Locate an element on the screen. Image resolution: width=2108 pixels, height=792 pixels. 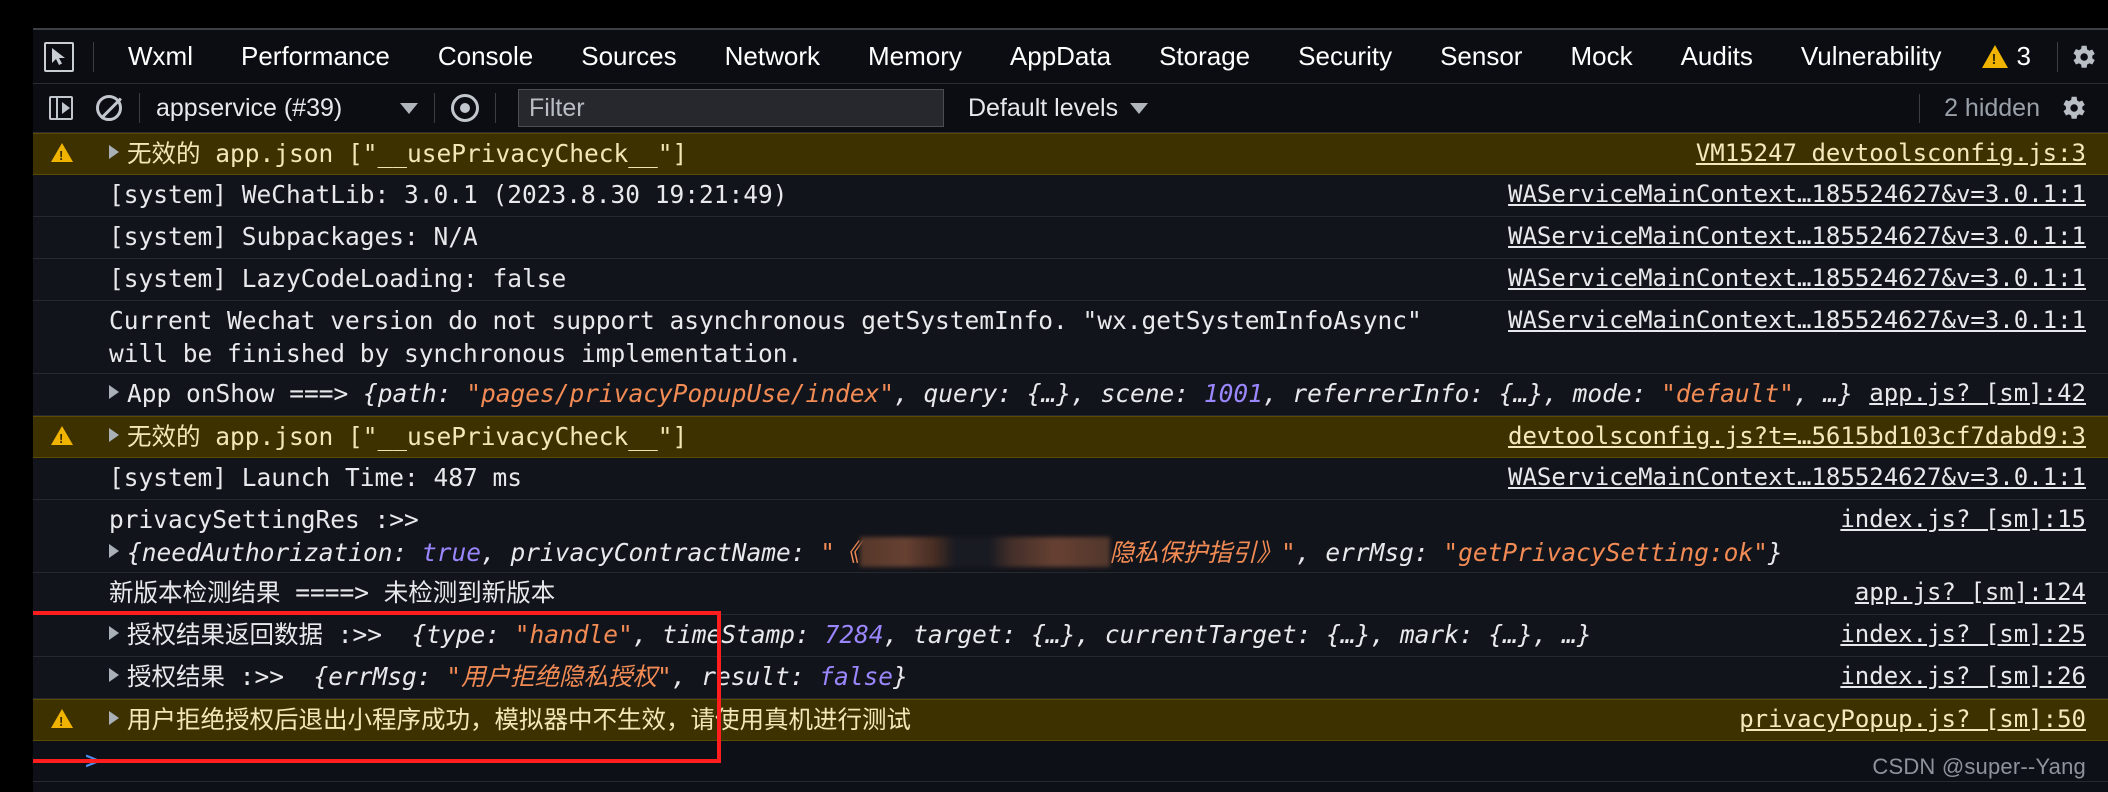
tab-appdata: AppData is located at coordinates (1060, 56).